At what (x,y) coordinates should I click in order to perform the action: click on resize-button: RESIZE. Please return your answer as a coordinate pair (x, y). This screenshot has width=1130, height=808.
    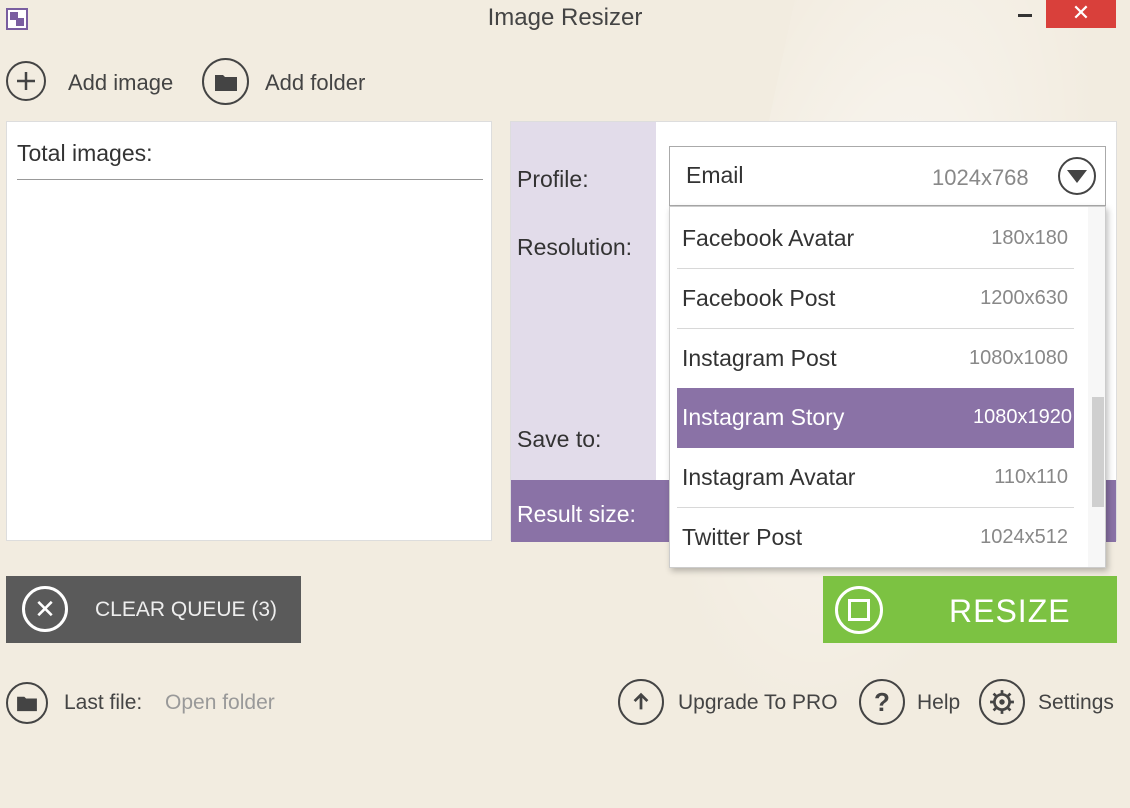
    Looking at the image, I should click on (970, 609).